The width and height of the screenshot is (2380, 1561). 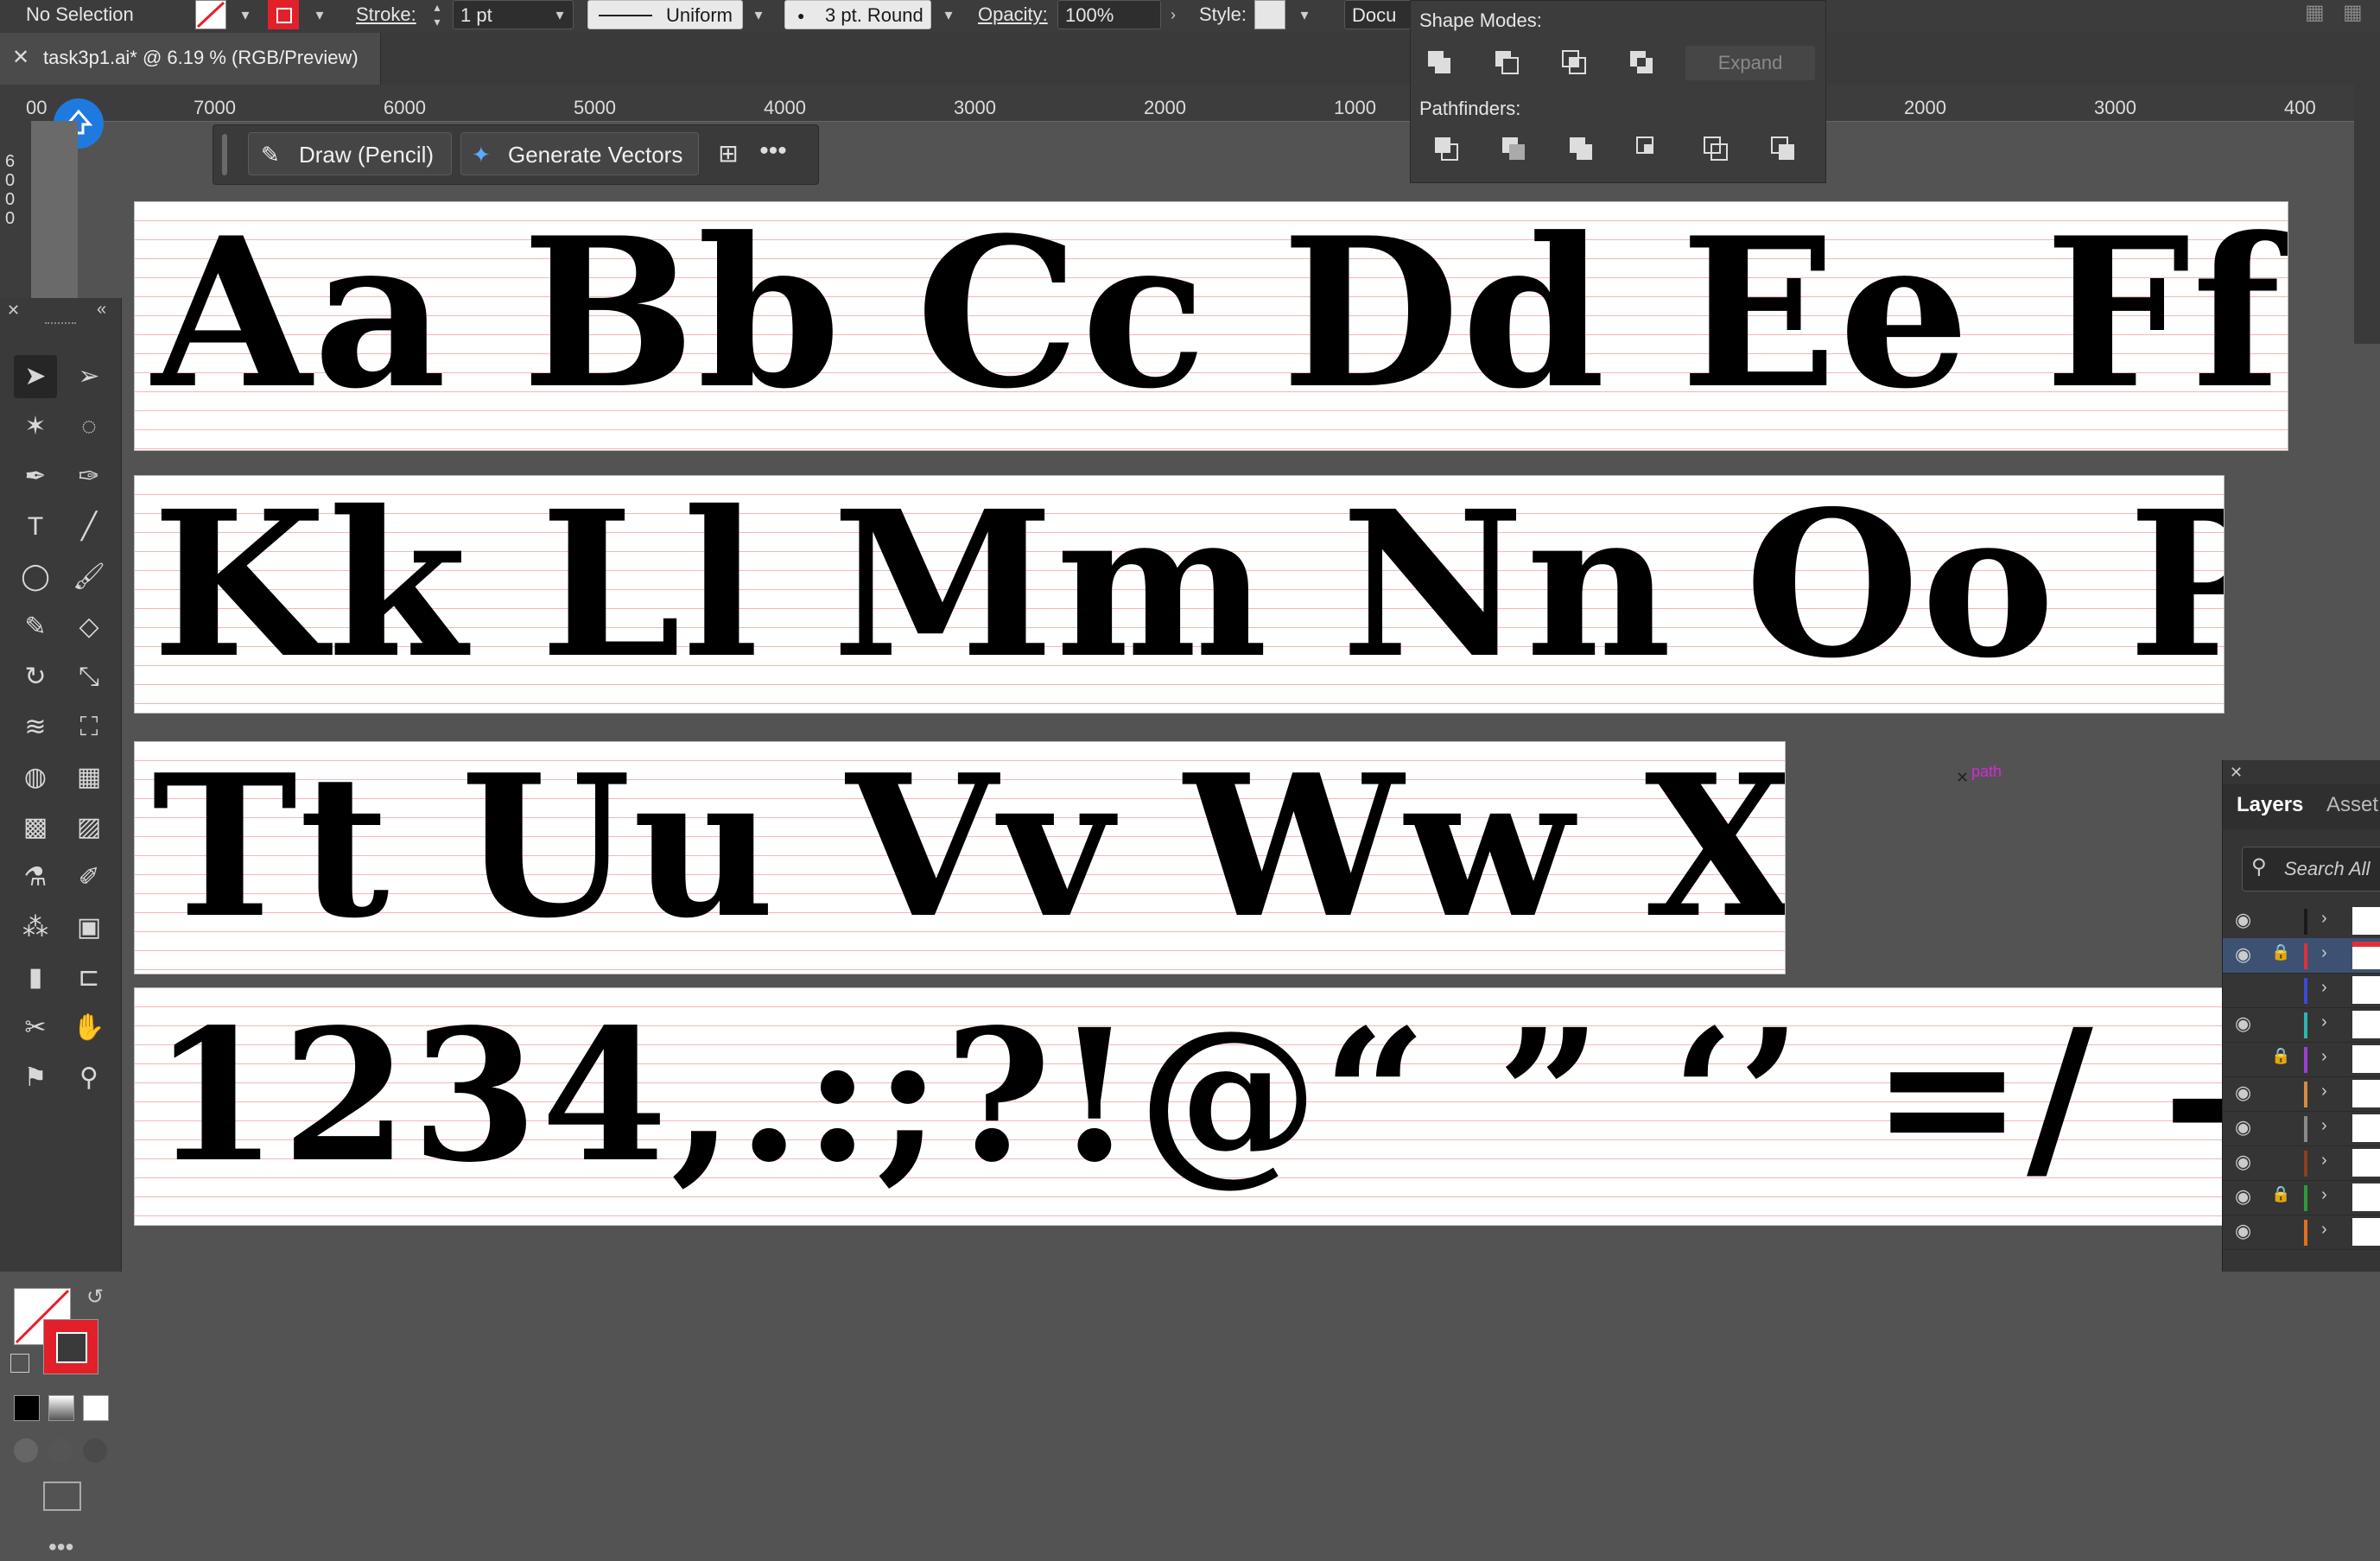 What do you see at coordinates (101, 310) in the screenshot?
I see `collapse-panel-icon: «` at bounding box center [101, 310].